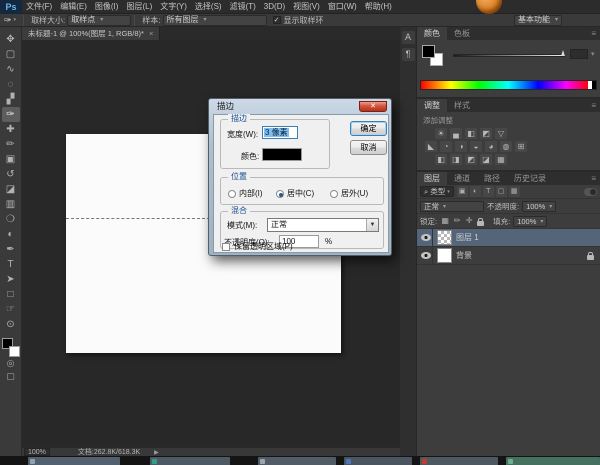 Image resolution: width=600 pixels, height=465 pixels. Describe the element at coordinates (11, 189) in the screenshot. I see `eraser-tool: ◪` at that location.